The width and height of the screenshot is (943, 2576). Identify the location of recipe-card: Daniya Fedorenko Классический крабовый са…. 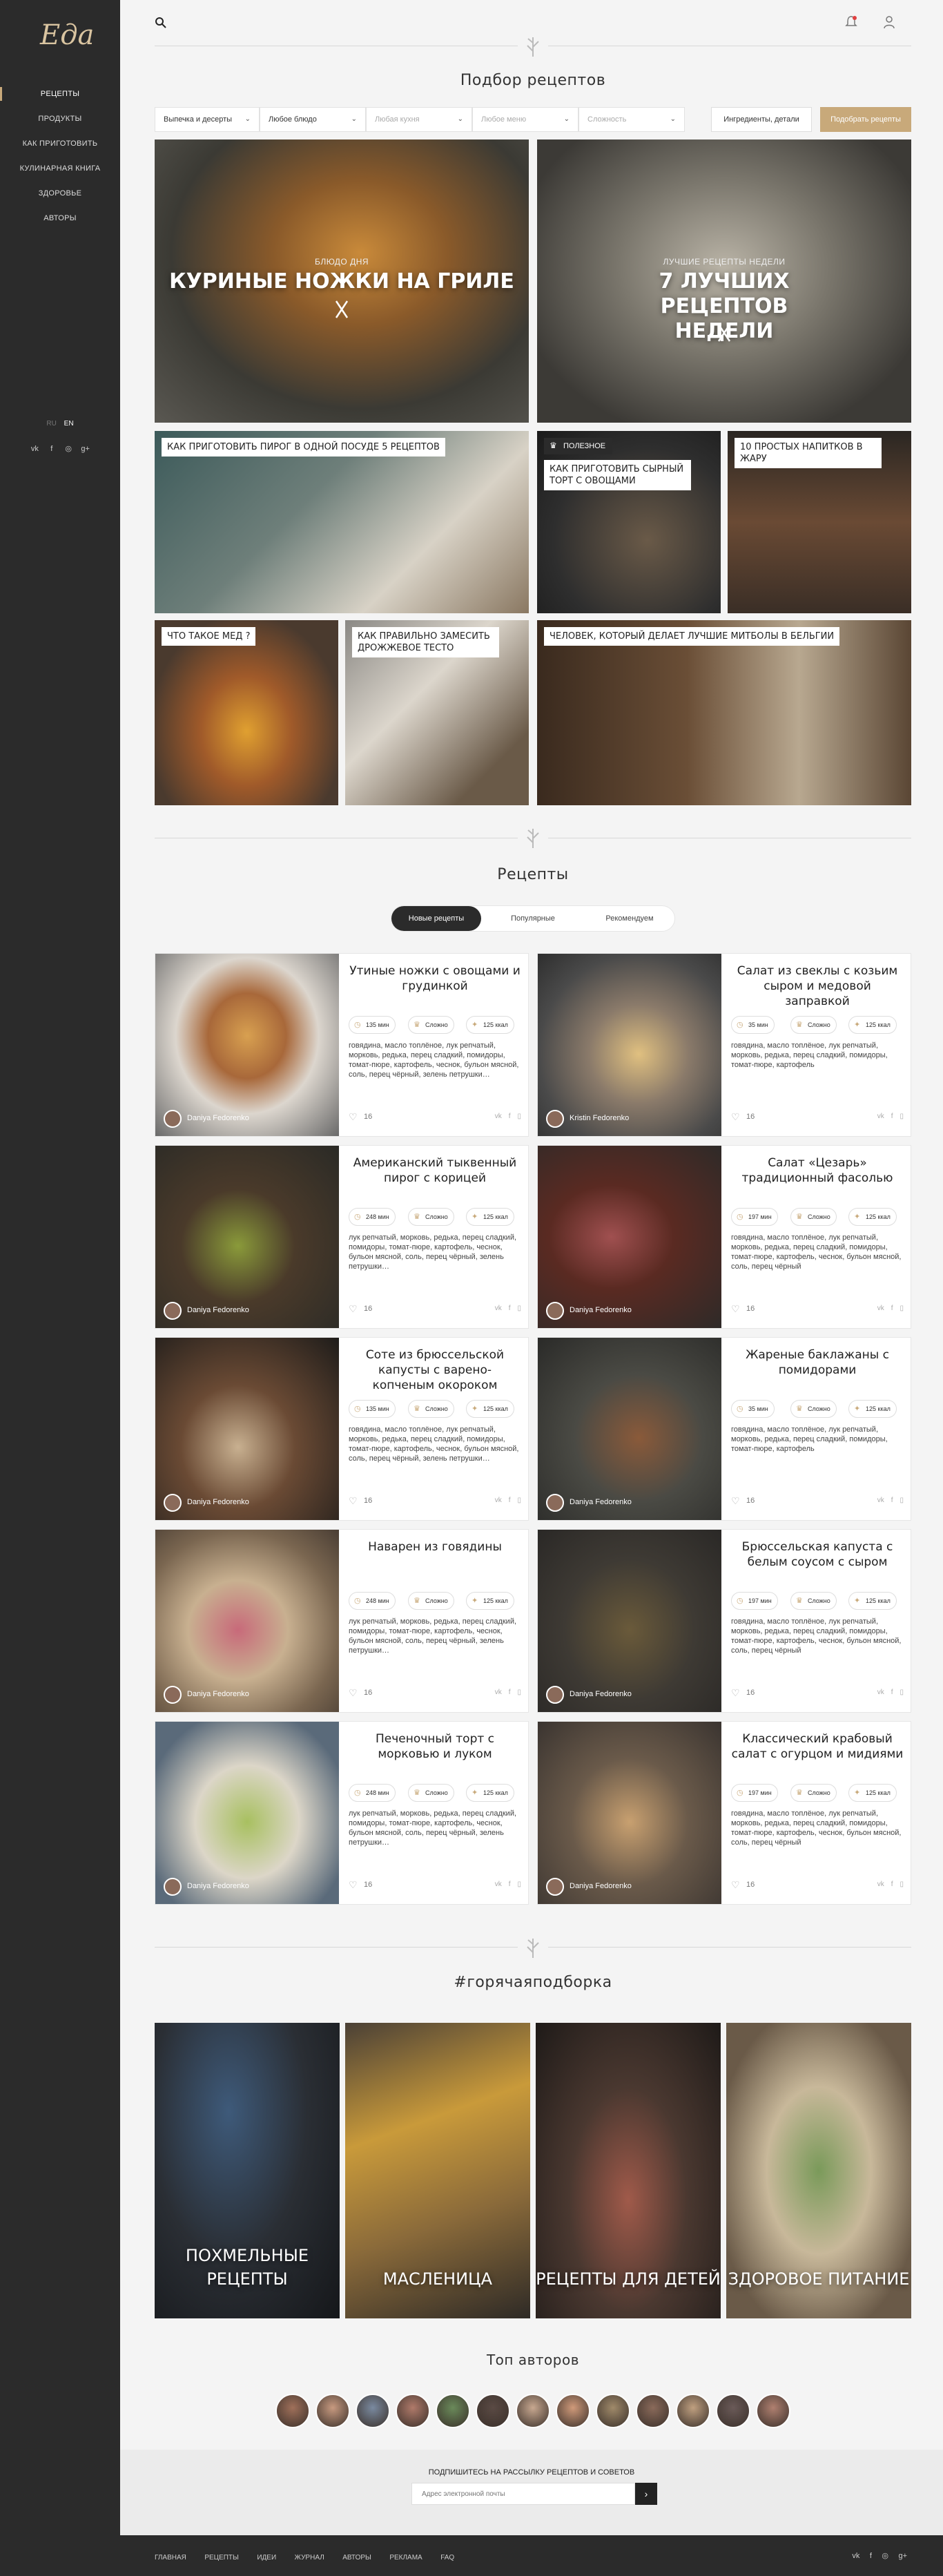
(724, 1813).